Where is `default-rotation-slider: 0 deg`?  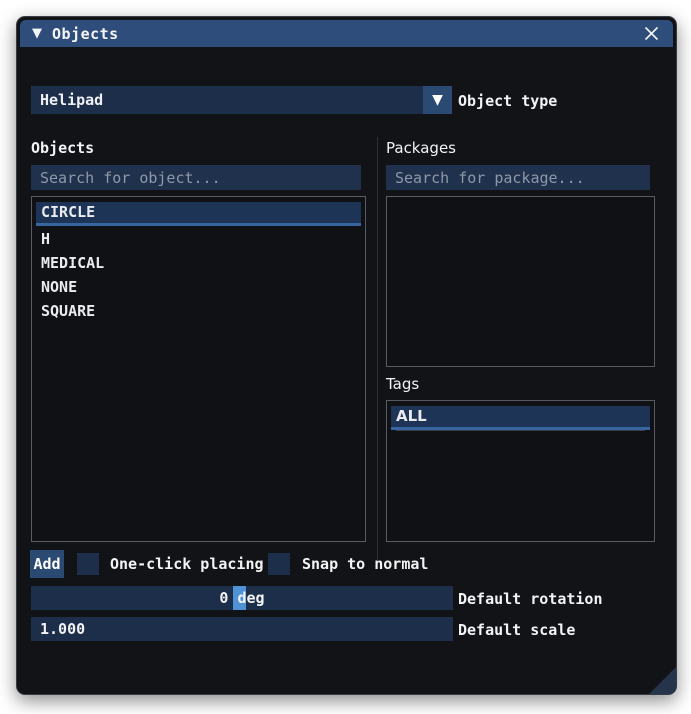
default-rotation-slider: 0 deg is located at coordinates (242, 598).